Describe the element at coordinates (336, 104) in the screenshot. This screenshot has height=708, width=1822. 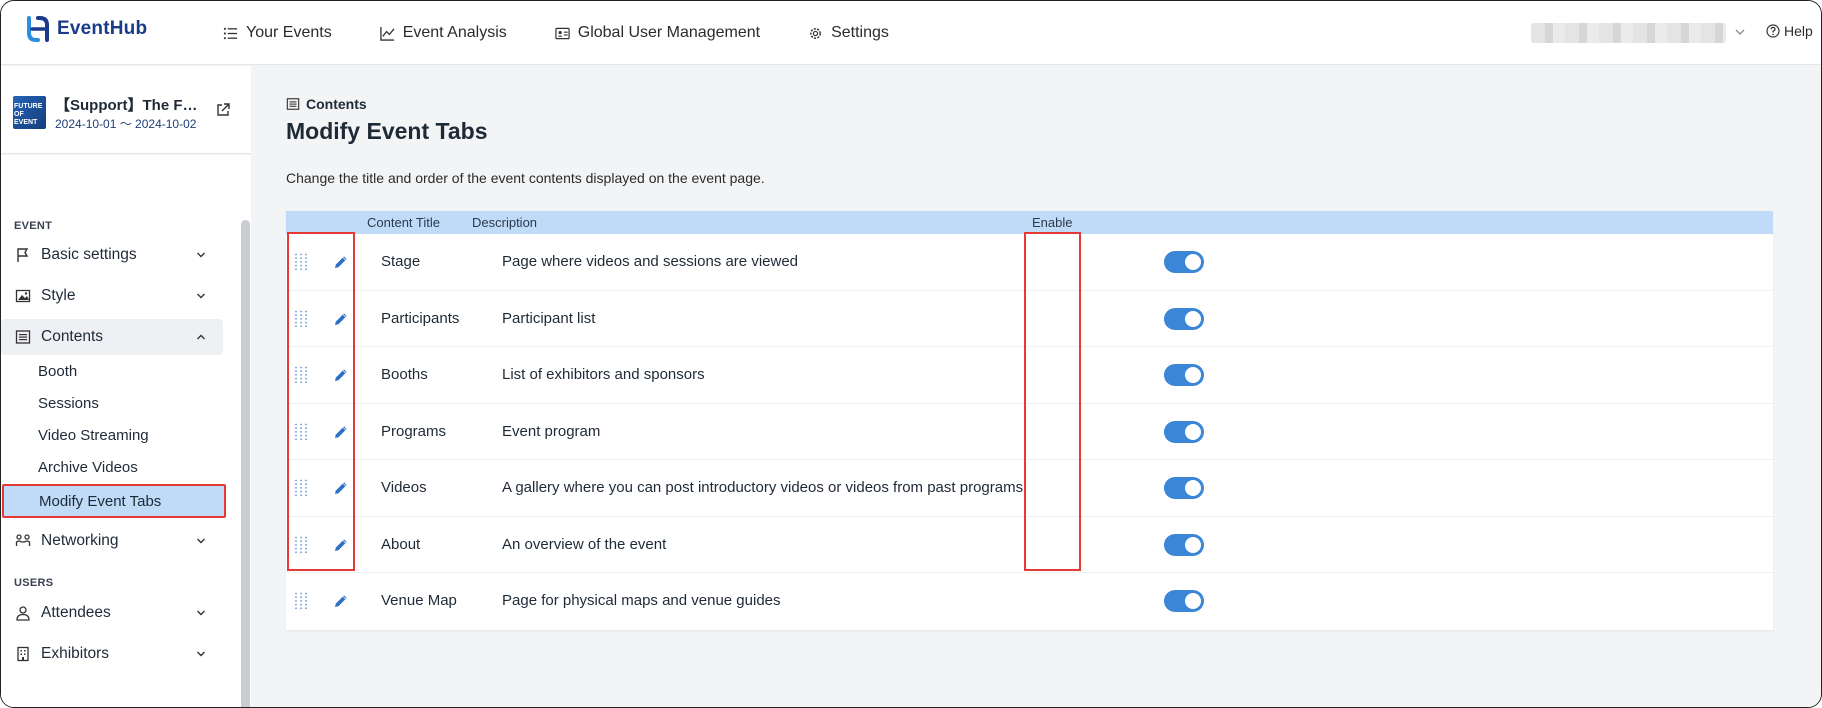
I see `breadcrumb-label: Contents` at that location.